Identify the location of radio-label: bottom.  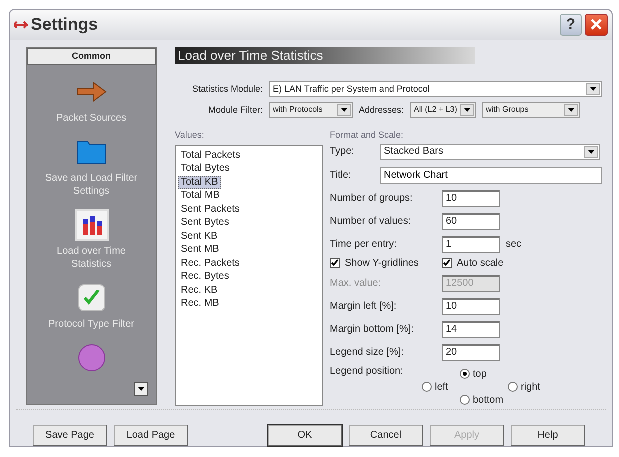
(488, 400).